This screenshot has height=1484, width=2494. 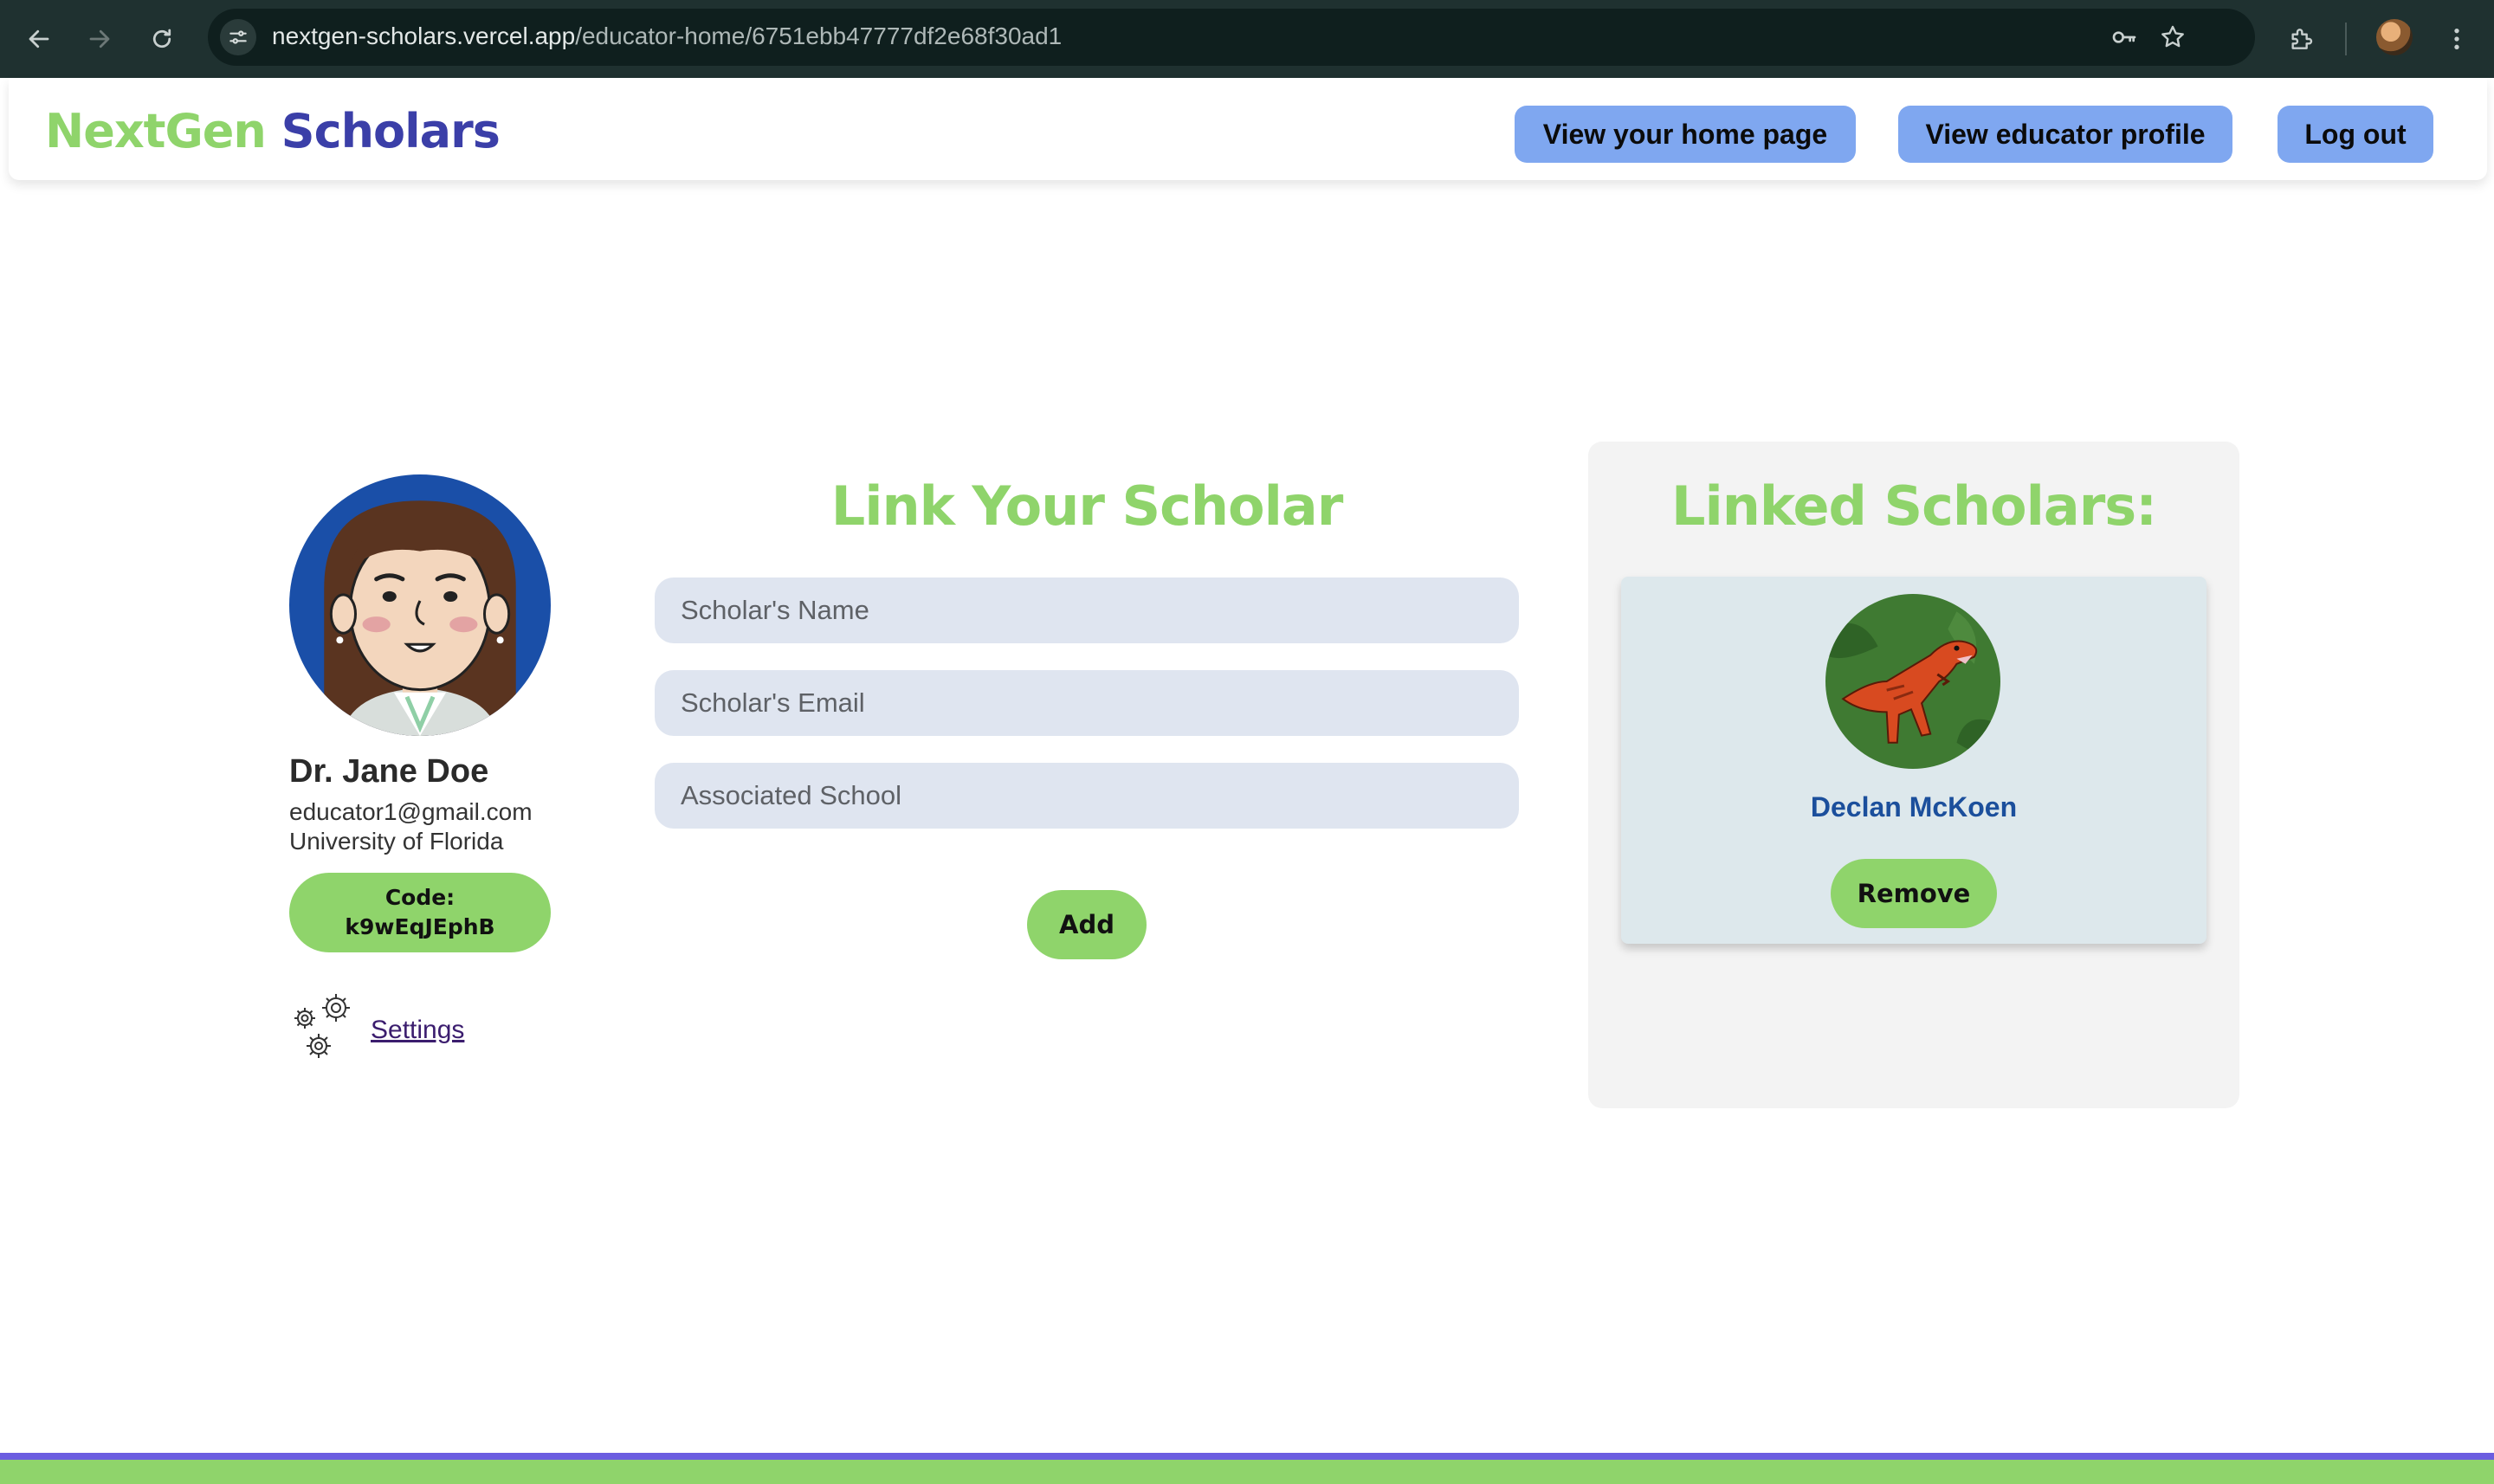 What do you see at coordinates (389, 771) in the screenshot?
I see `educator-name: Dr. Jane Doe` at bounding box center [389, 771].